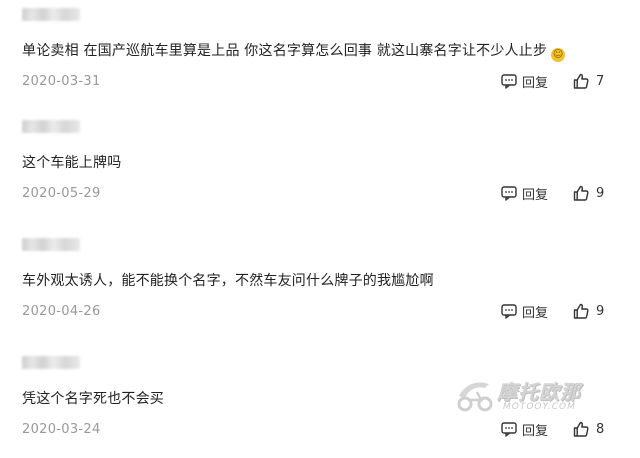 This screenshot has height=458, width=640. I want to click on like-count: 8, so click(600, 429).